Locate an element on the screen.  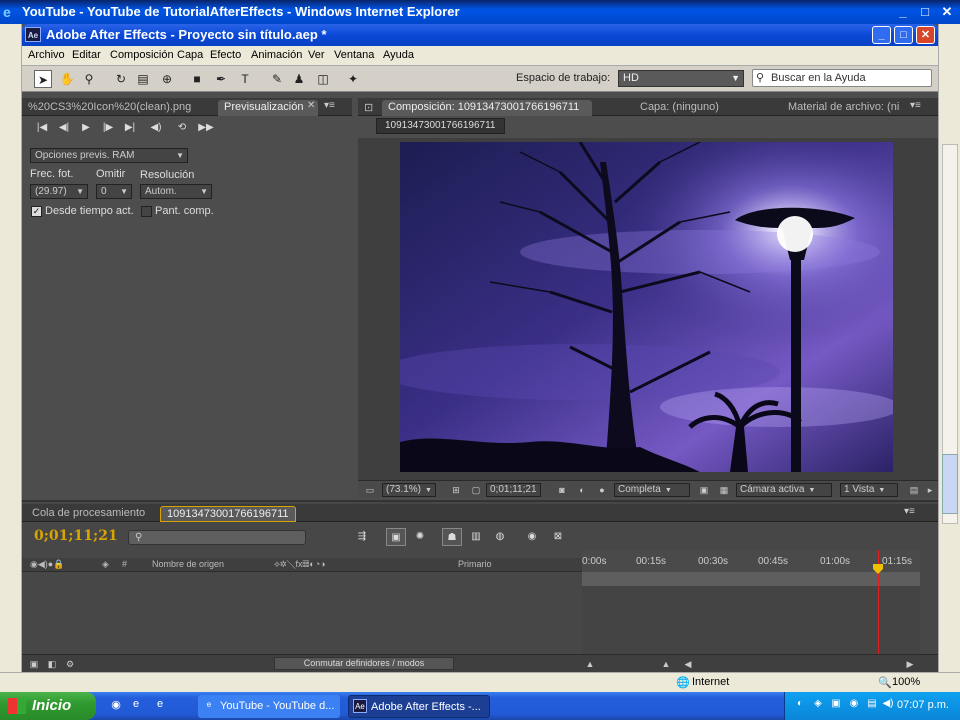
brainstorm-icon: ◉ is located at coordinates (532, 537).